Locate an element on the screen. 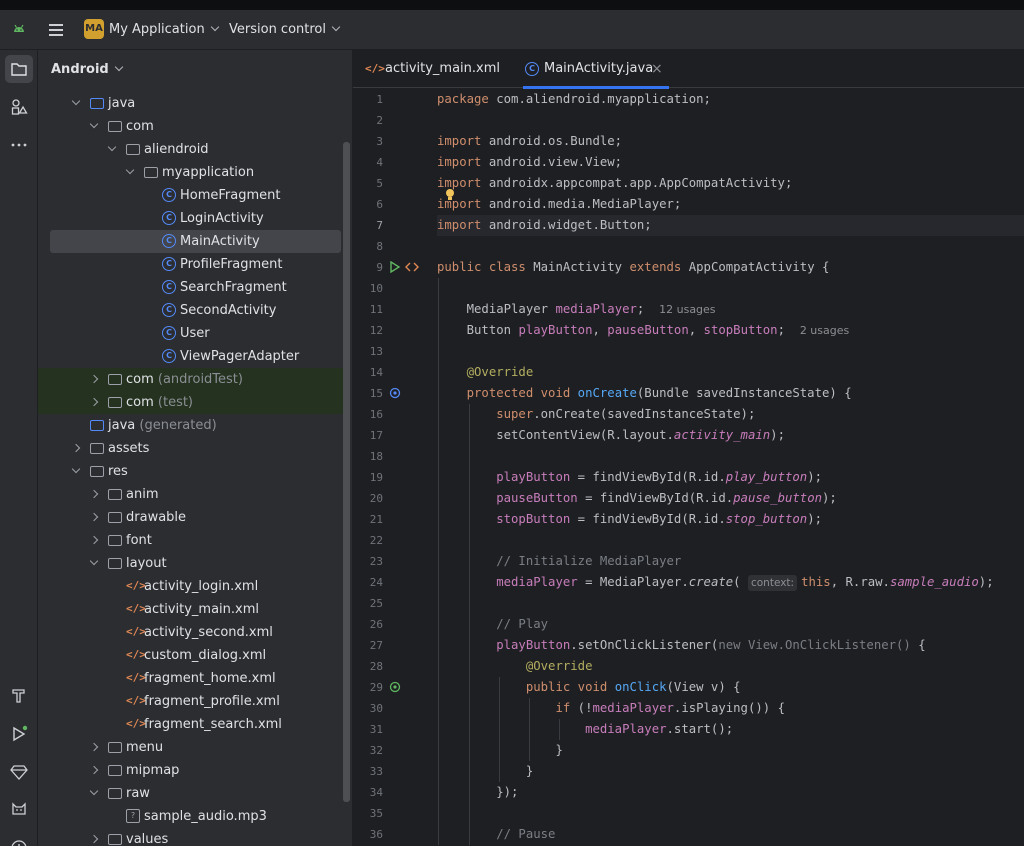 The image size is (1024, 846). tree-item: java (generated) is located at coordinates (190, 425).